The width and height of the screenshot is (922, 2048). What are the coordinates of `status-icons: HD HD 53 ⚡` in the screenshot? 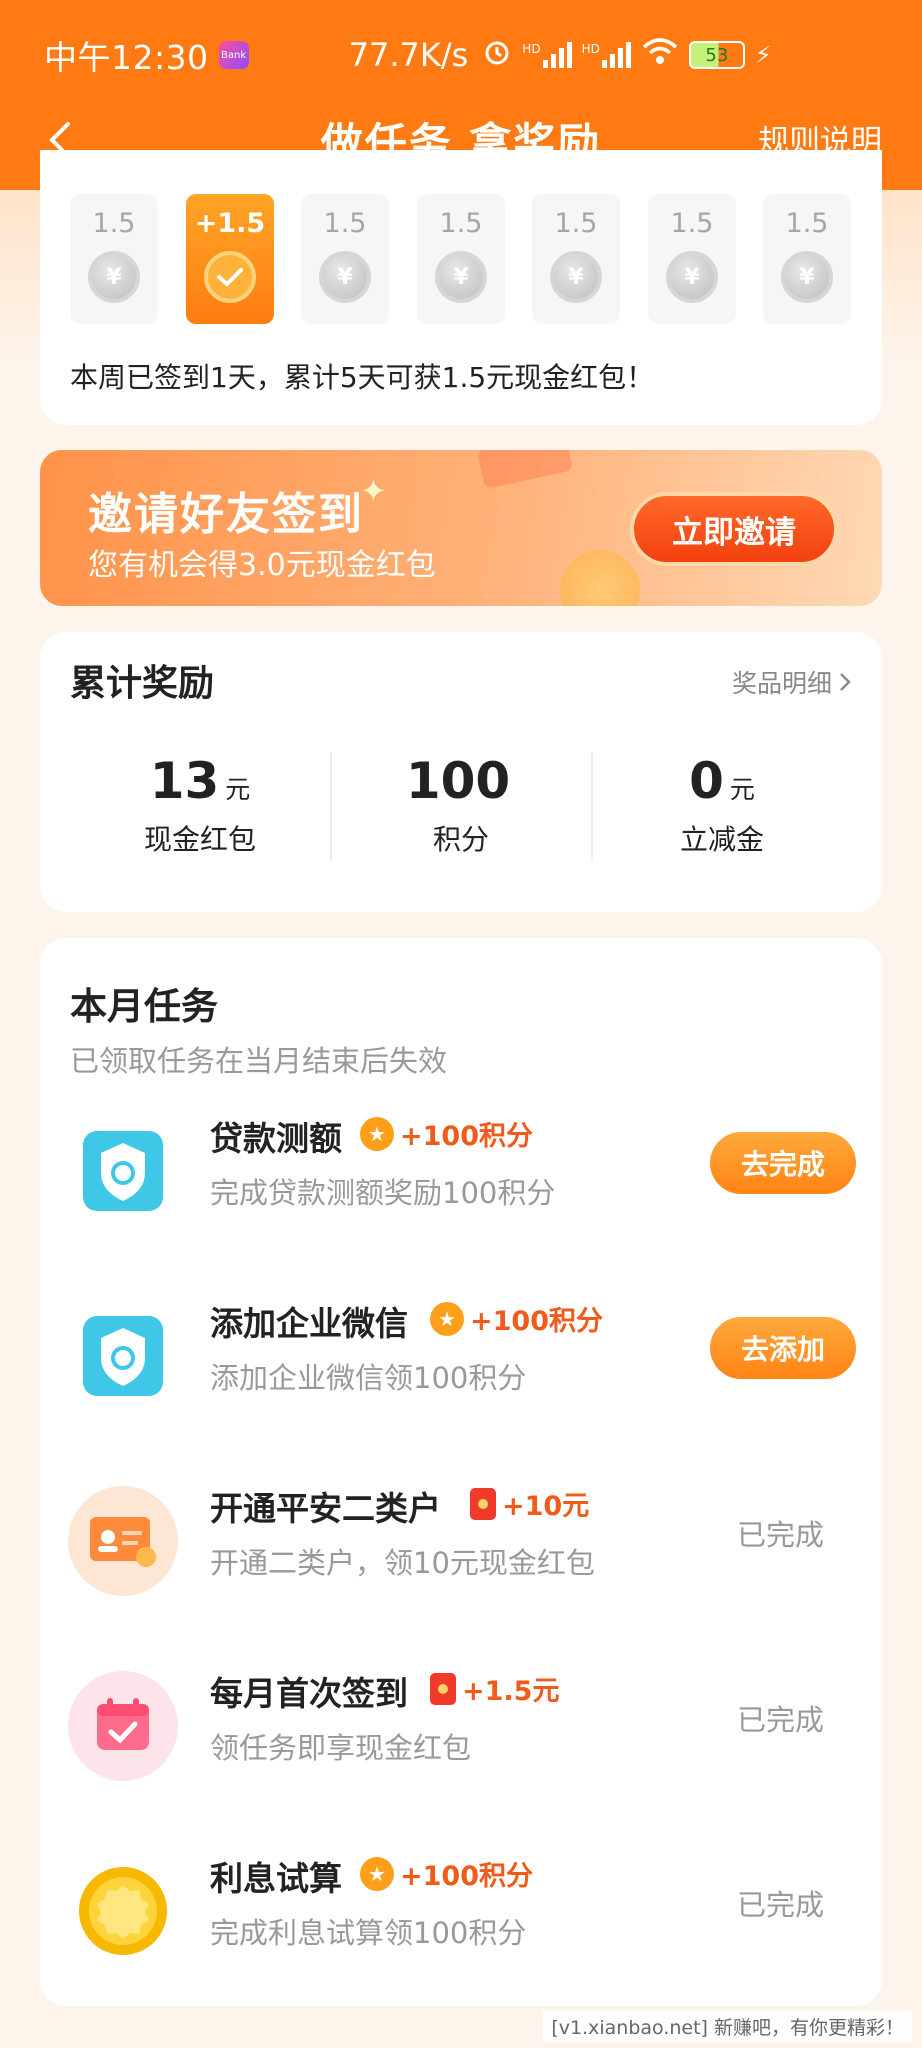 It's located at (627, 55).